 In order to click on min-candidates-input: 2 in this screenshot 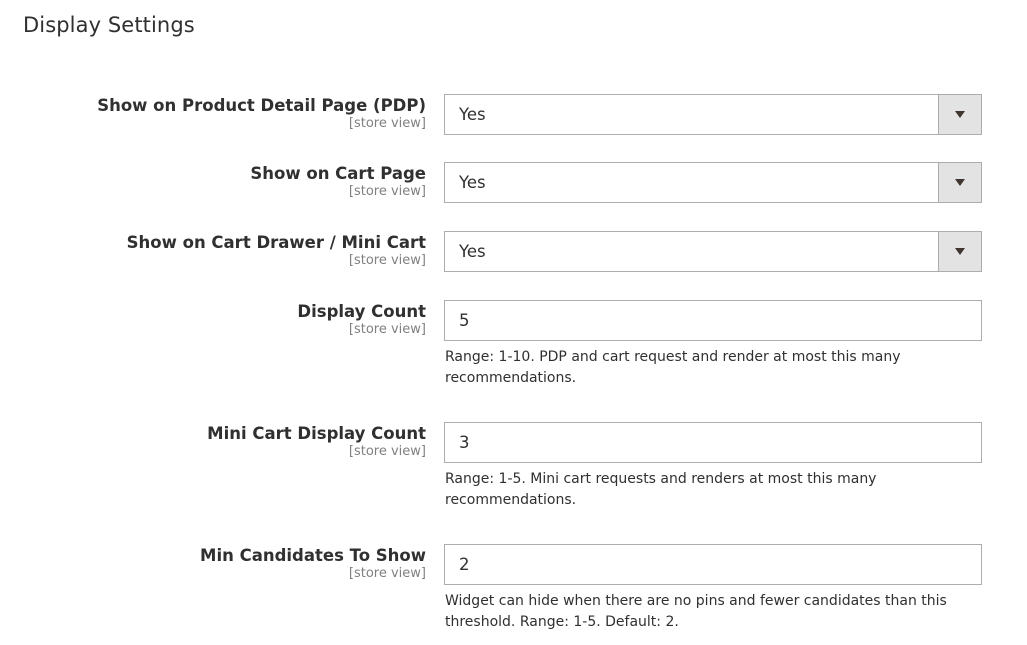, I will do `click(713, 564)`.